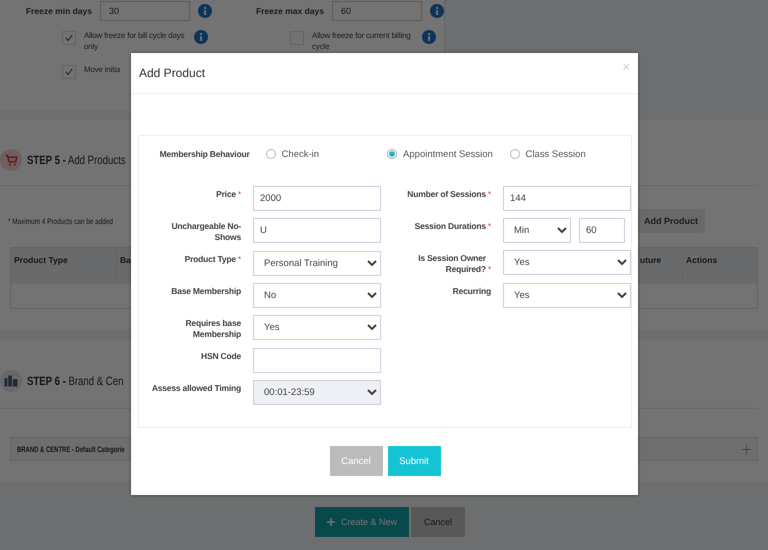 The height and width of the screenshot is (550, 768). I want to click on section-title: STEP 5 - Add Products, so click(76, 160).